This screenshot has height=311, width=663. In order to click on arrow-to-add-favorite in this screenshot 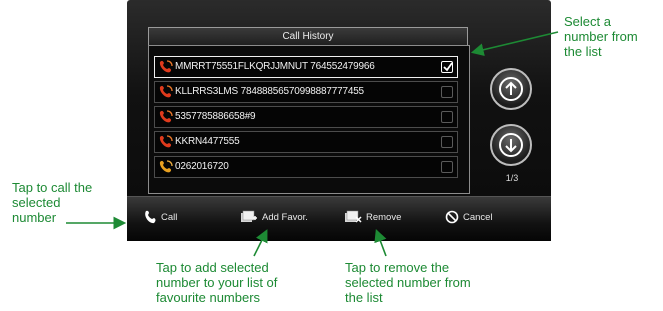, I will do `click(260, 243)`.